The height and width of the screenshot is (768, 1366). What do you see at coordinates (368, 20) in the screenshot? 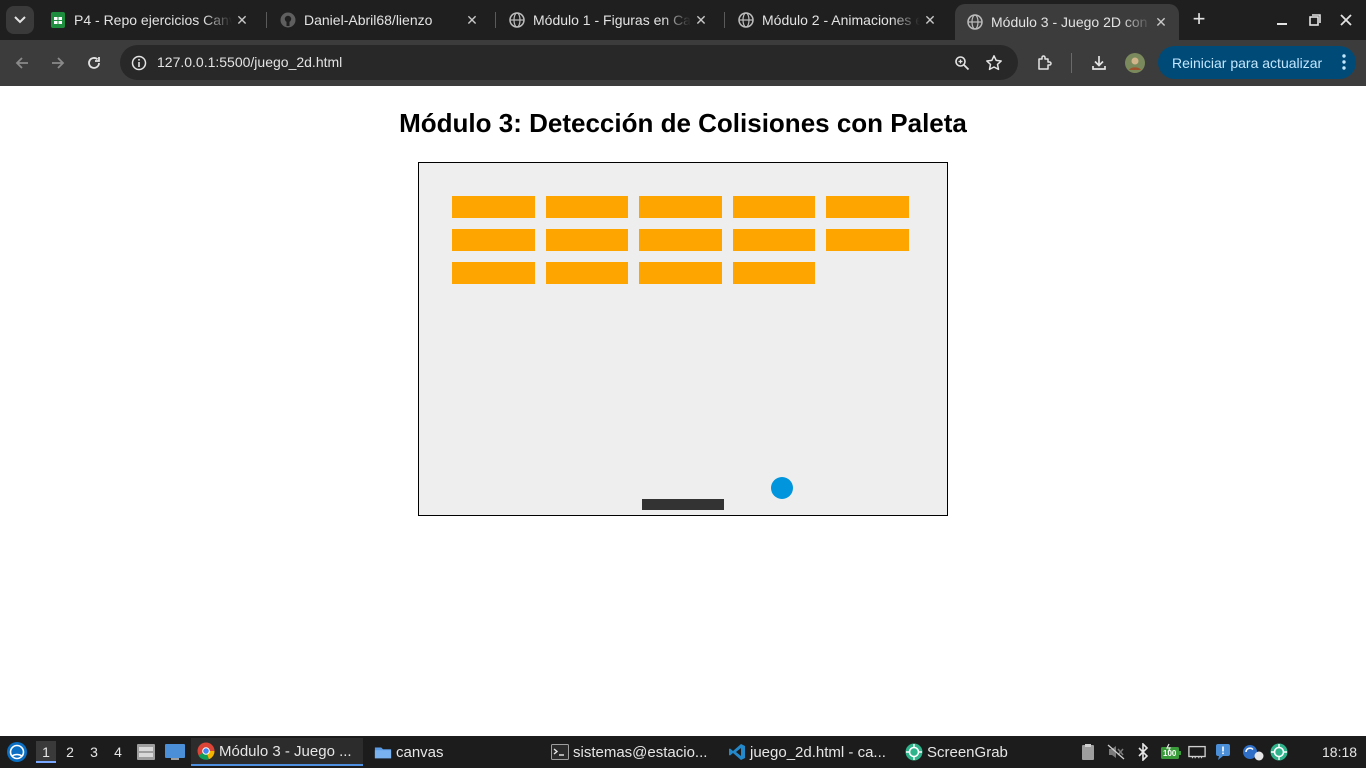
I see `tab-title: Daniel-Abril68/lienzo` at bounding box center [368, 20].